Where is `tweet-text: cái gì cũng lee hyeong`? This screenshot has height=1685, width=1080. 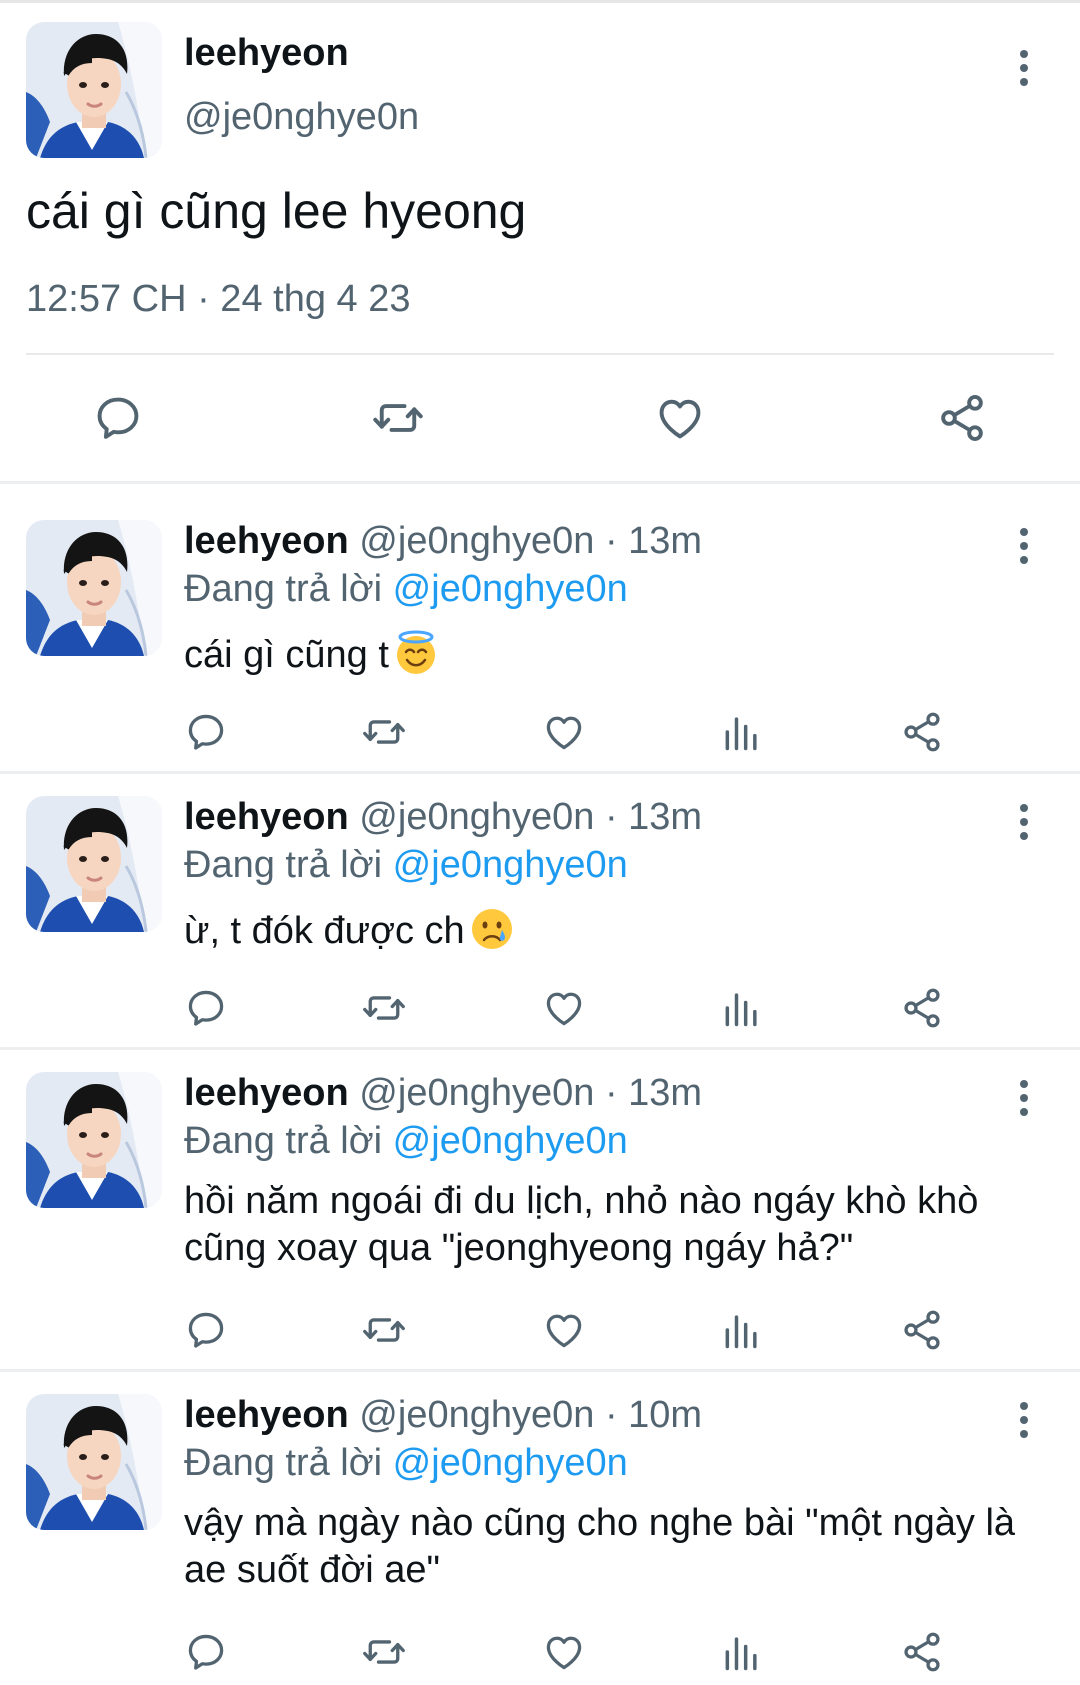
tweet-text: cái gì cũng lee hyeong is located at coordinates (276, 211).